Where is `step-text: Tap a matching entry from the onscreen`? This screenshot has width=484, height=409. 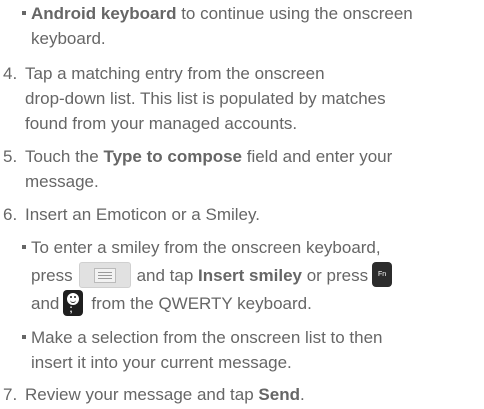 step-text: Tap a matching entry from the onscreen is located at coordinates (175, 73).